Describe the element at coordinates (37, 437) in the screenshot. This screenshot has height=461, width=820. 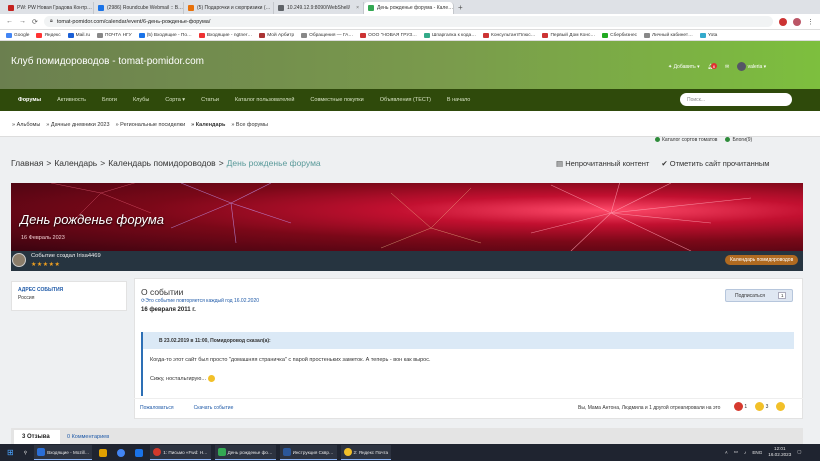
I see `tab-reviews: 3 Отзыва` at that location.